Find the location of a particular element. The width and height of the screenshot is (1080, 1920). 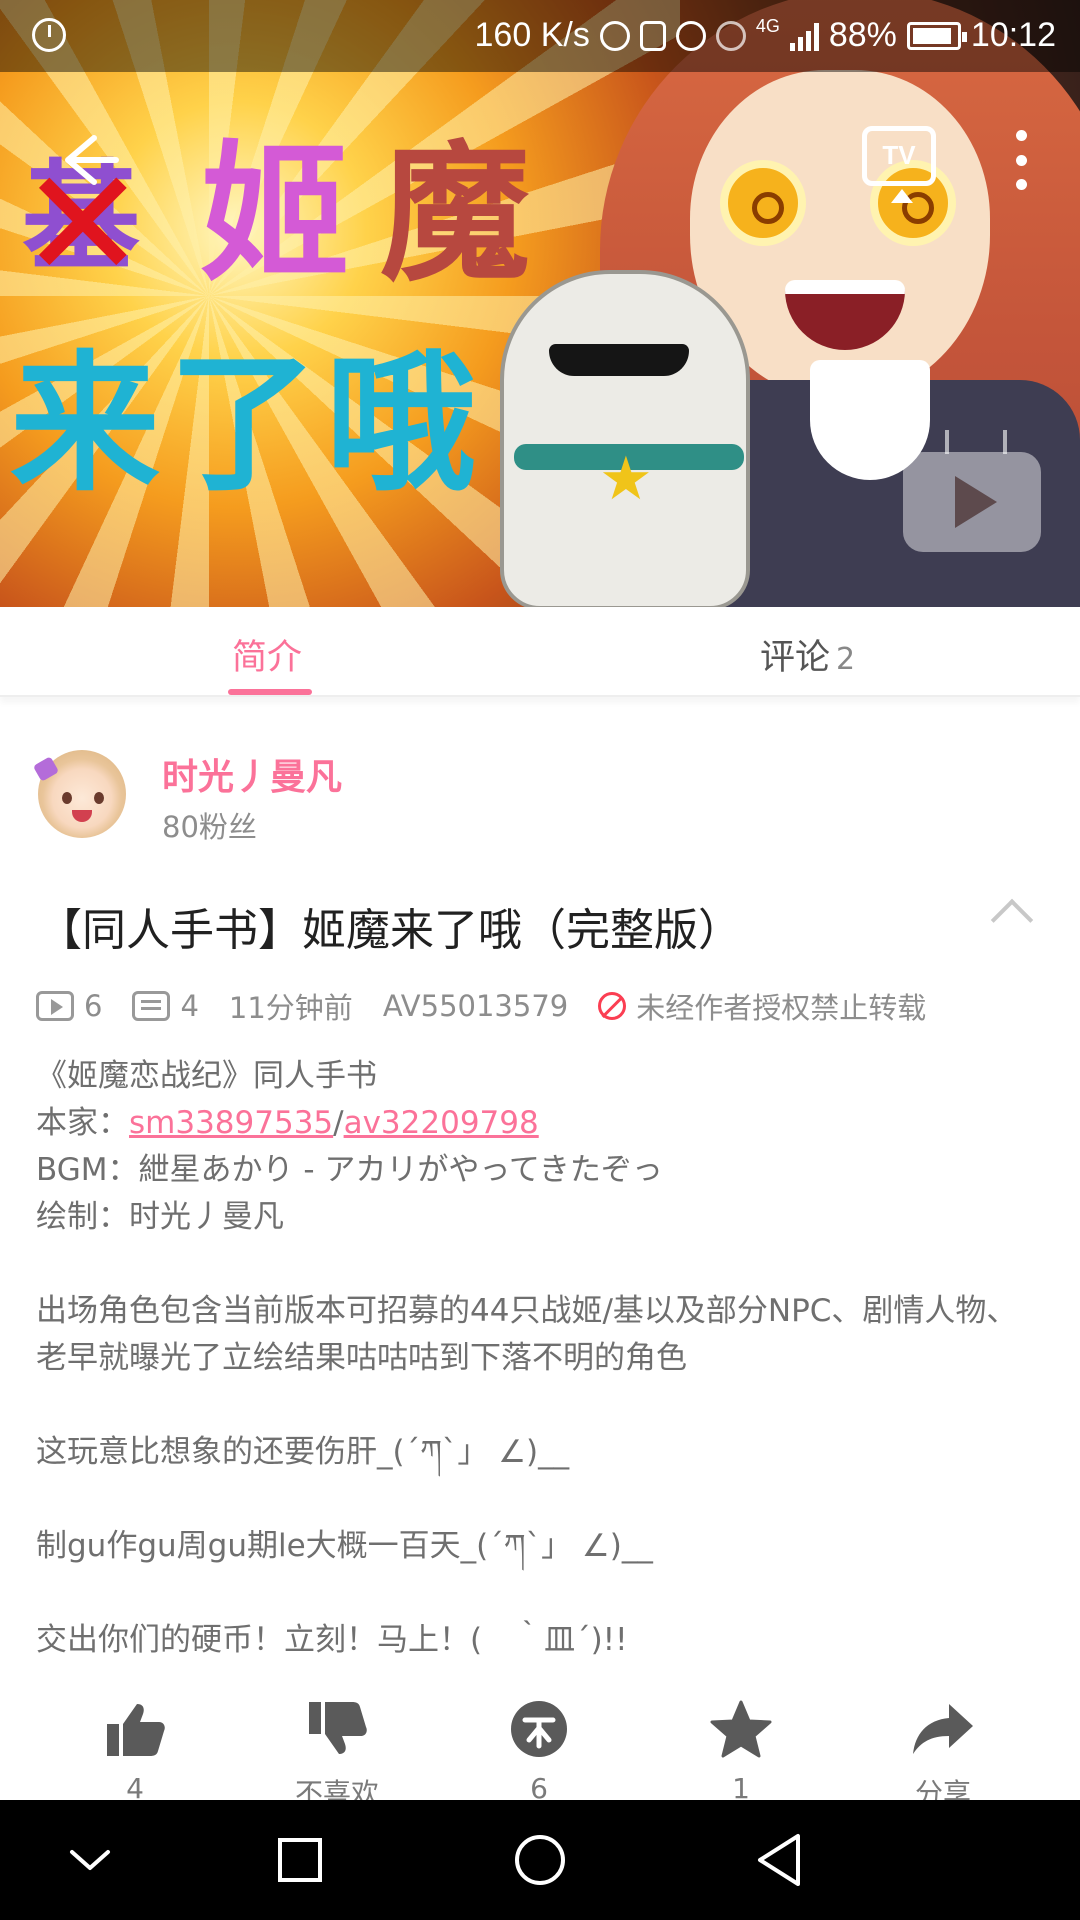

desc-artist: 绘制：时光丿曼凡 is located at coordinates (160, 1217).